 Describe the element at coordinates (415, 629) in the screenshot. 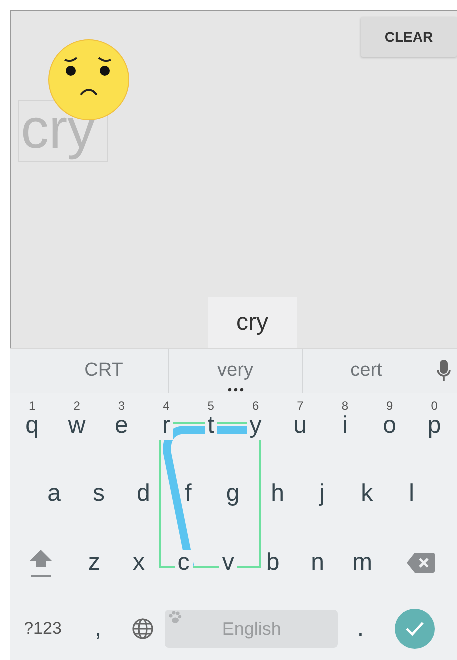

I see `check-icon` at that location.